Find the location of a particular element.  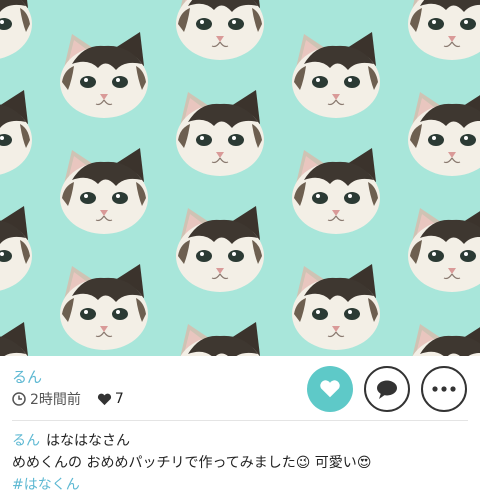

comment-author: るん is located at coordinates (26, 441).